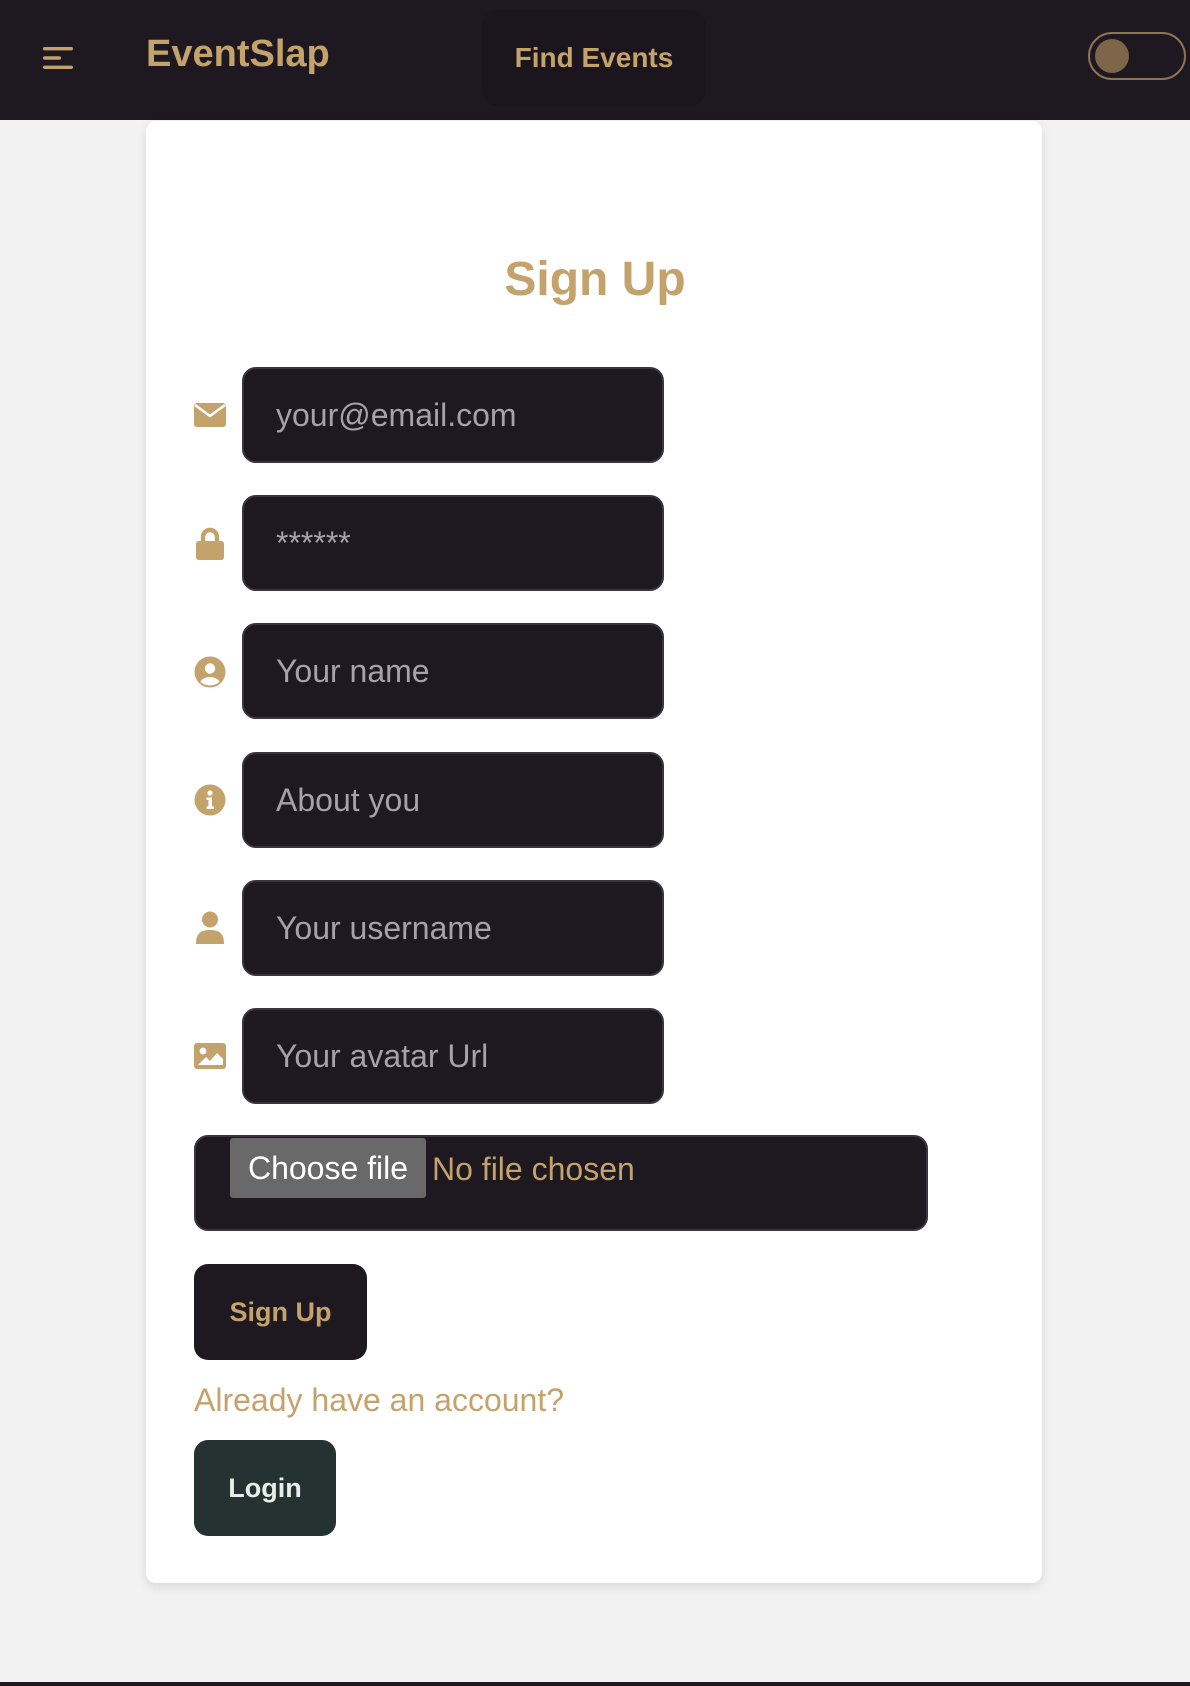 The height and width of the screenshot is (1686, 1190). What do you see at coordinates (210, 672) in the screenshot?
I see `user-circle-icon` at bounding box center [210, 672].